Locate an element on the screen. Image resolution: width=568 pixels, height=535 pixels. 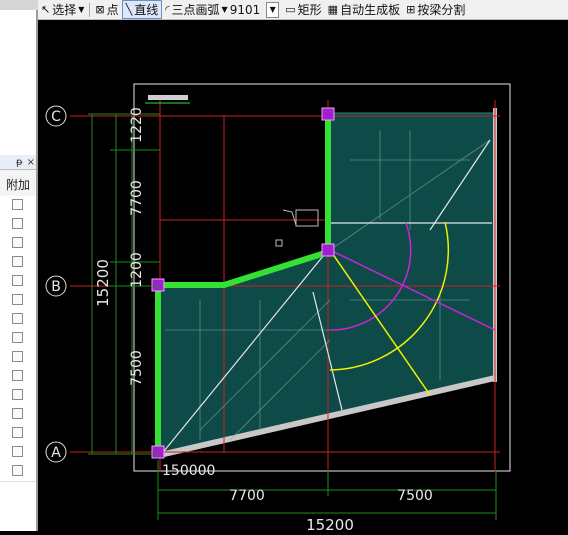
arc-icon: ◜ is located at coordinates (167, 9).